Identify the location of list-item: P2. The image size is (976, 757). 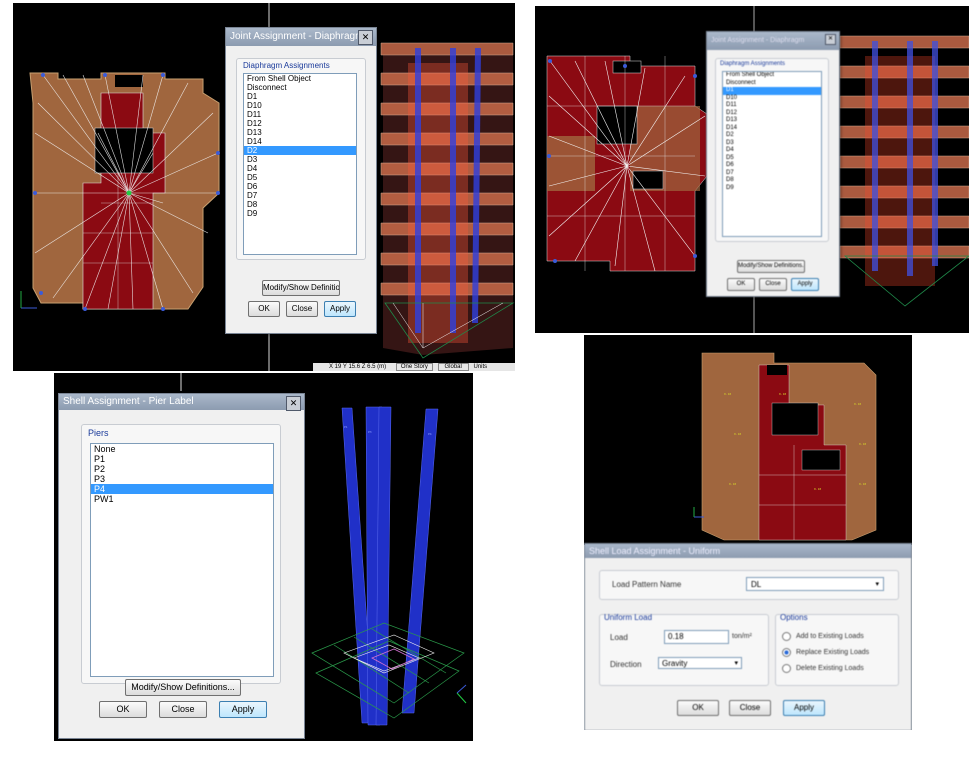
(182, 469).